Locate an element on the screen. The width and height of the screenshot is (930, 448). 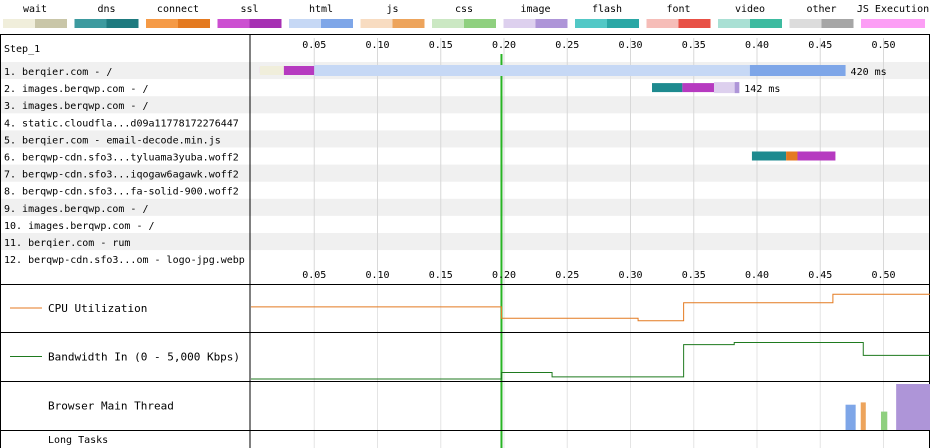
connect-segment is located at coordinates (792, 156).